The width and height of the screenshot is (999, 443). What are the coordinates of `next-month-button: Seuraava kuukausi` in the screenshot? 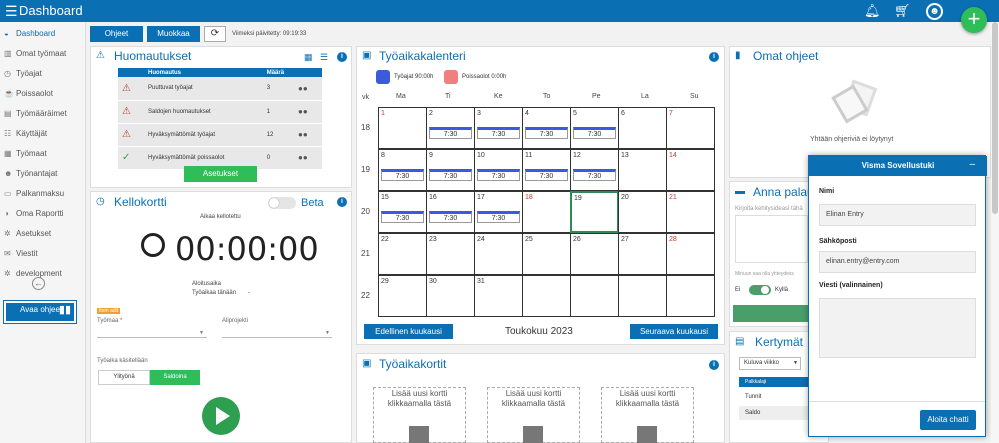 It's located at (674, 331).